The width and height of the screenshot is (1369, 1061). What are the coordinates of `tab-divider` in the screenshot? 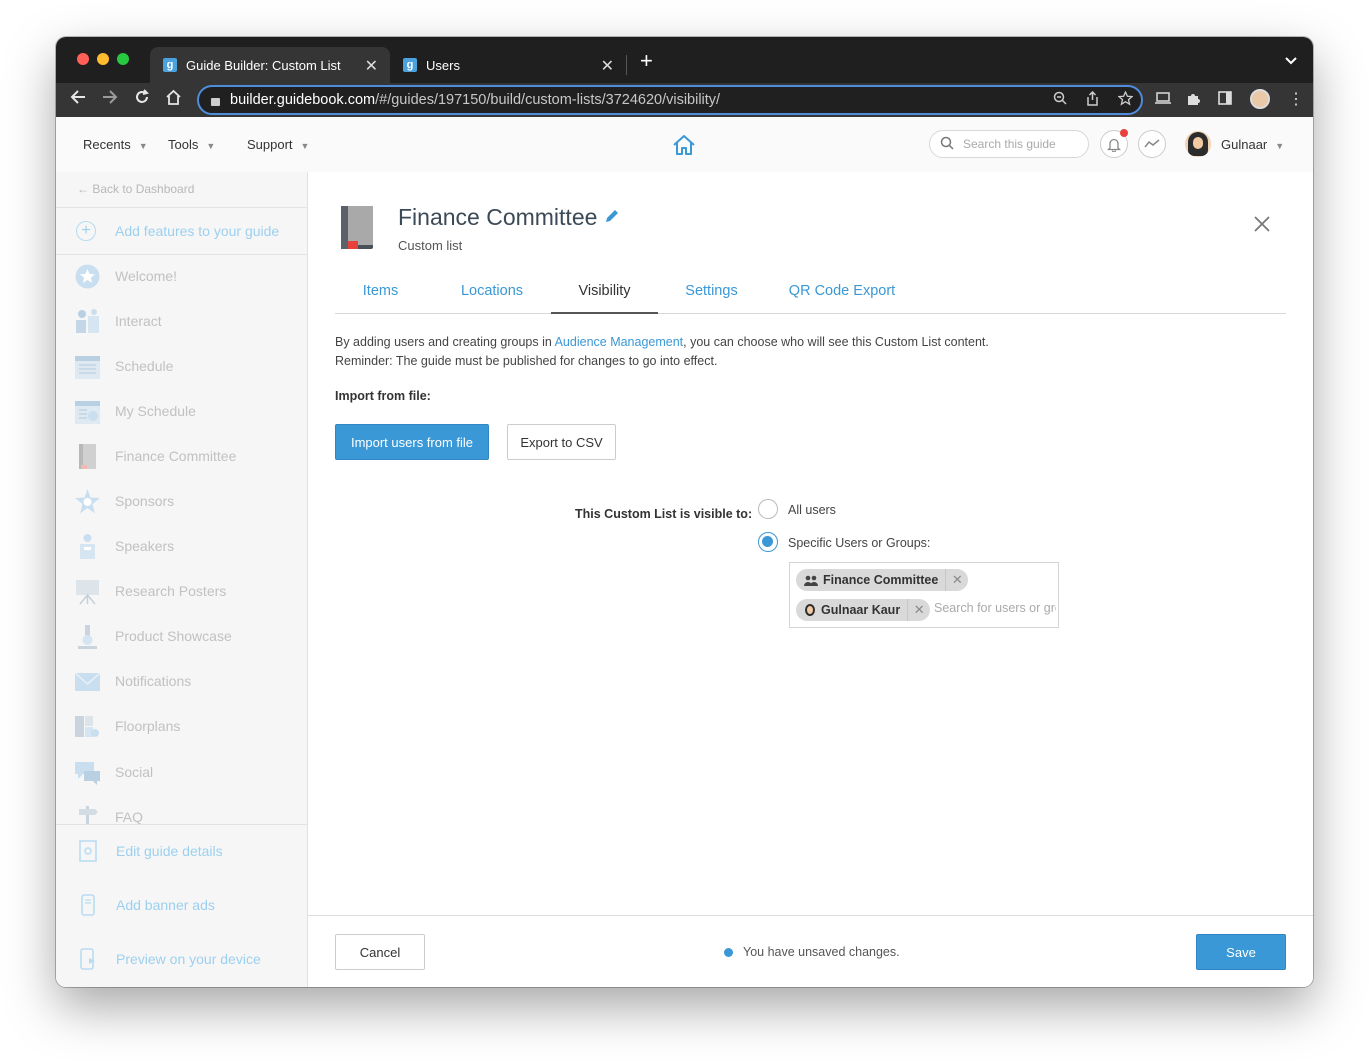 It's located at (626, 65).